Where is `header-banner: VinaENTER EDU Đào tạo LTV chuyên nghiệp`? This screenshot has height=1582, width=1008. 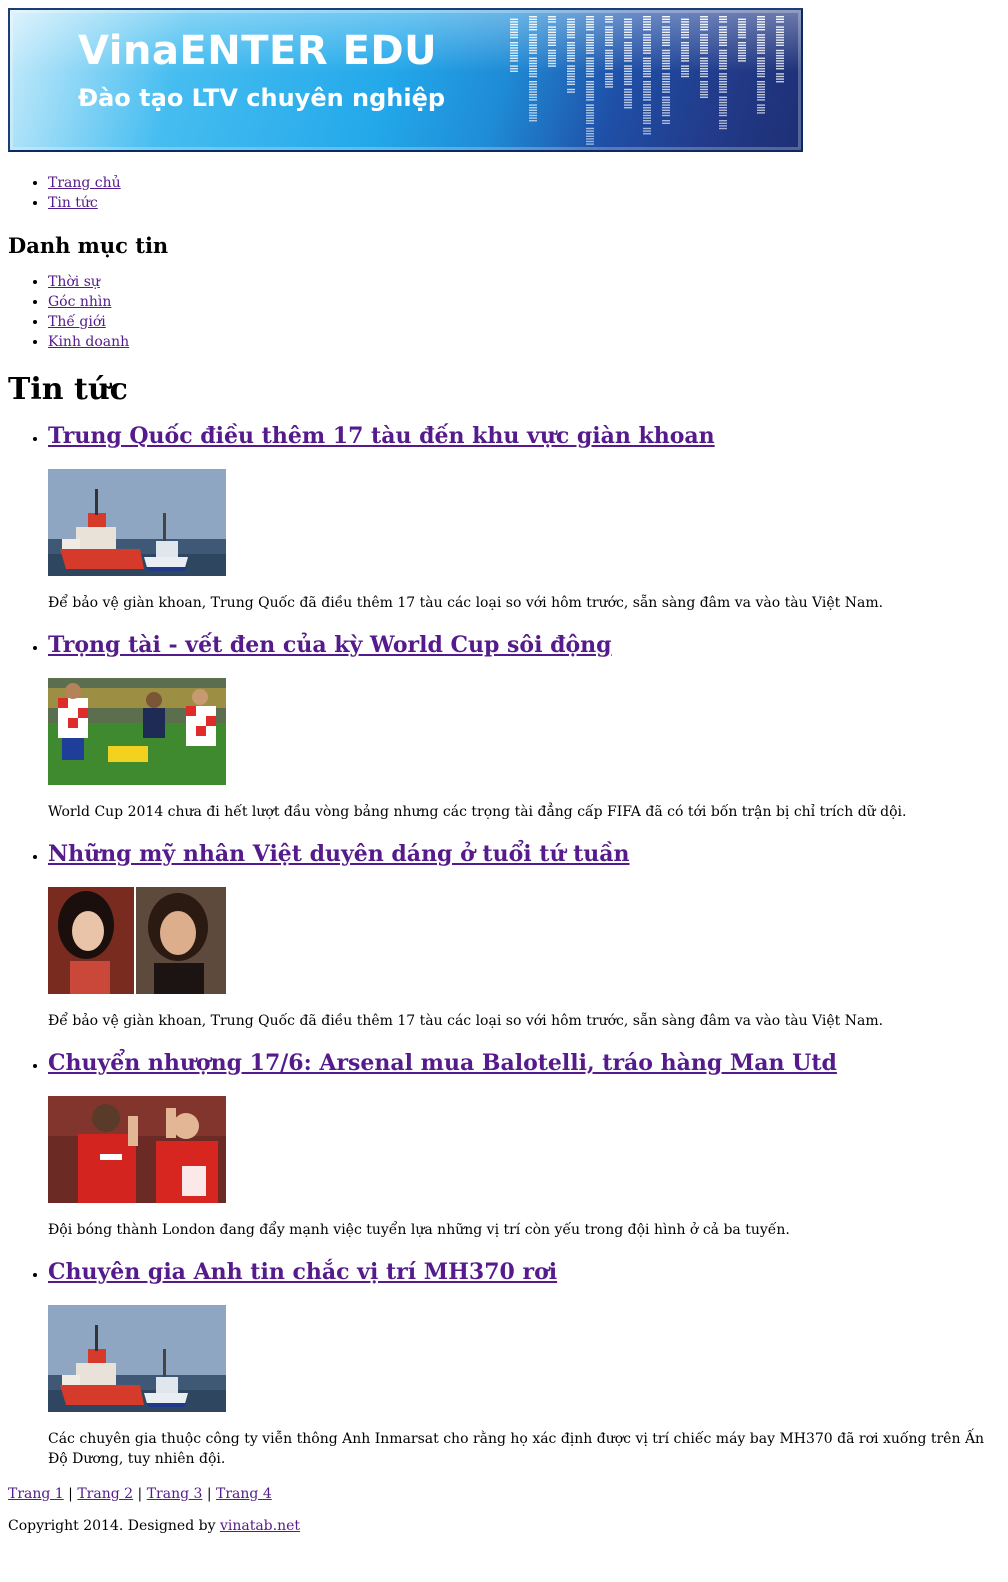 header-banner: VinaENTER EDU Đào tạo LTV chuyên nghiệp is located at coordinates (405, 80).